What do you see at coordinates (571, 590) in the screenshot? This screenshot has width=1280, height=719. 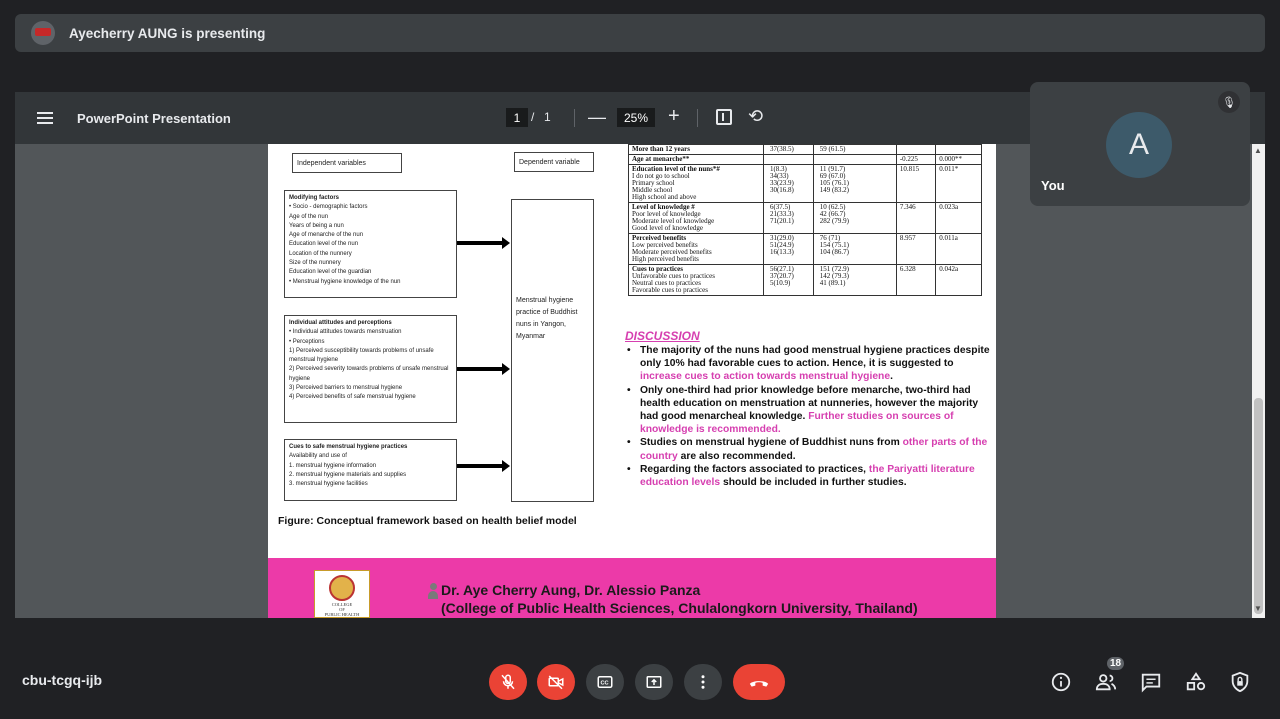 I see `authors-names: Dr. Aye Cherry Aung, Dr. Alessio Panza` at bounding box center [571, 590].